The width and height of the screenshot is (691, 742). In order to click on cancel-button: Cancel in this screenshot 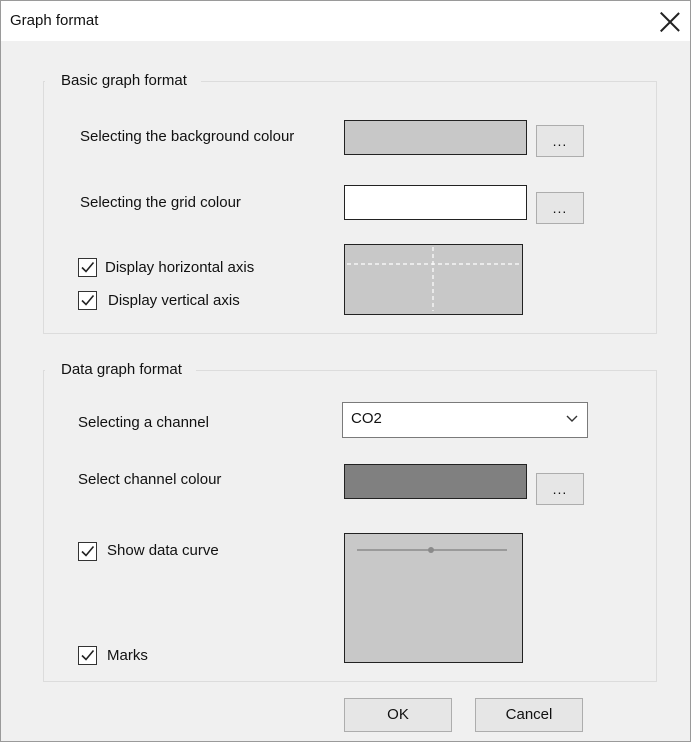, I will do `click(529, 715)`.